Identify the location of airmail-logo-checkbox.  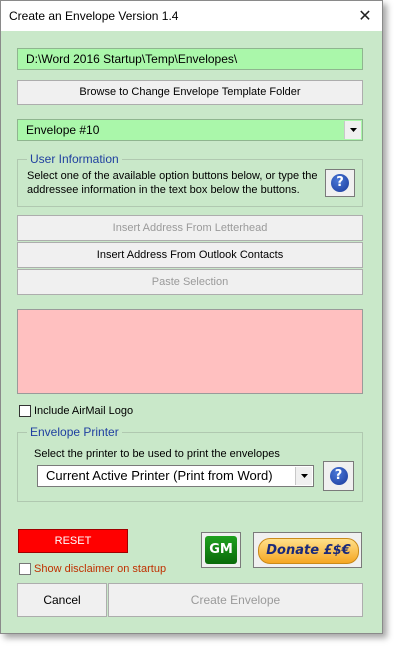
(25, 411).